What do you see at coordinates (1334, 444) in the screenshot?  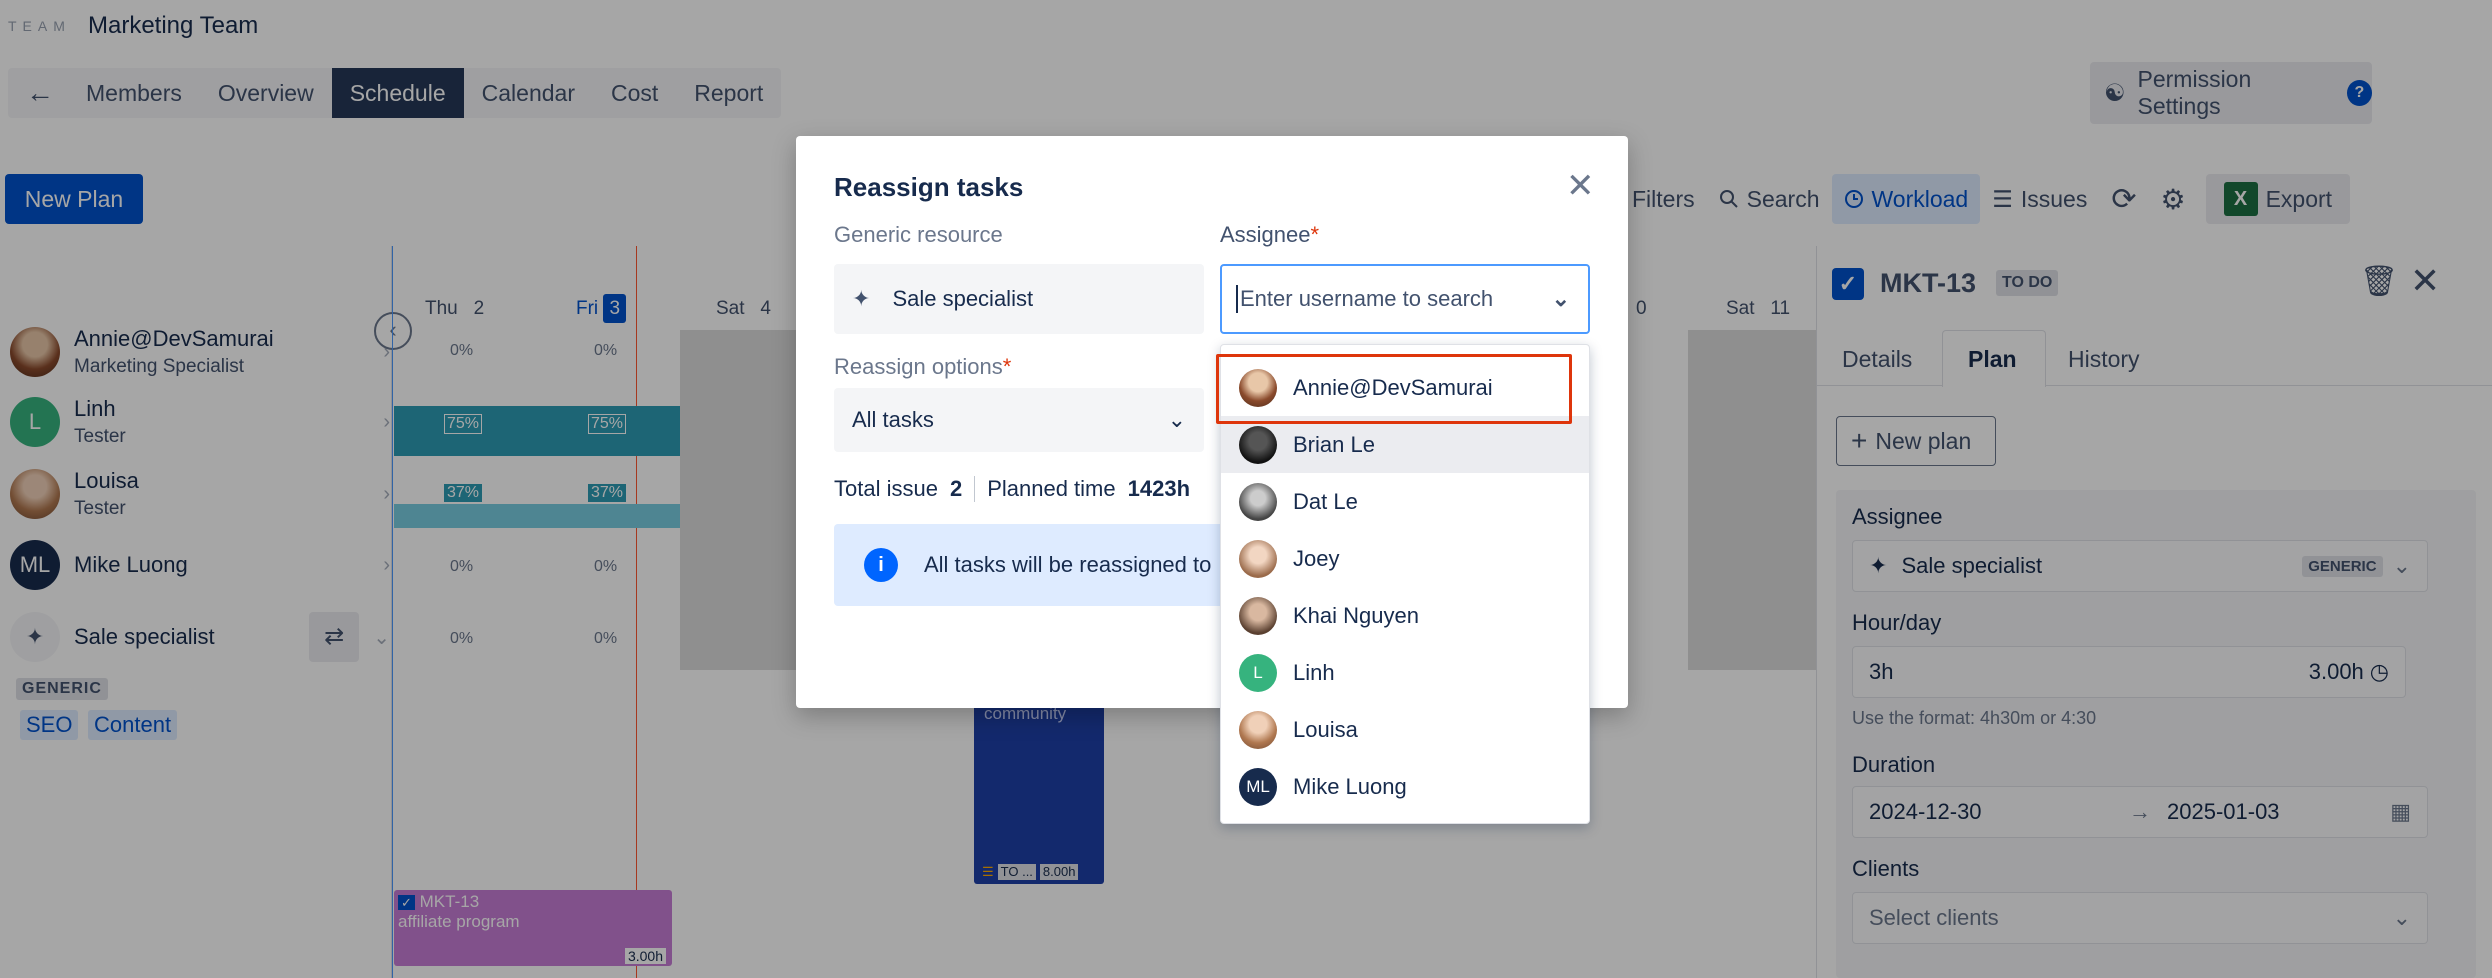 I see `option-name: Brian Le` at bounding box center [1334, 444].